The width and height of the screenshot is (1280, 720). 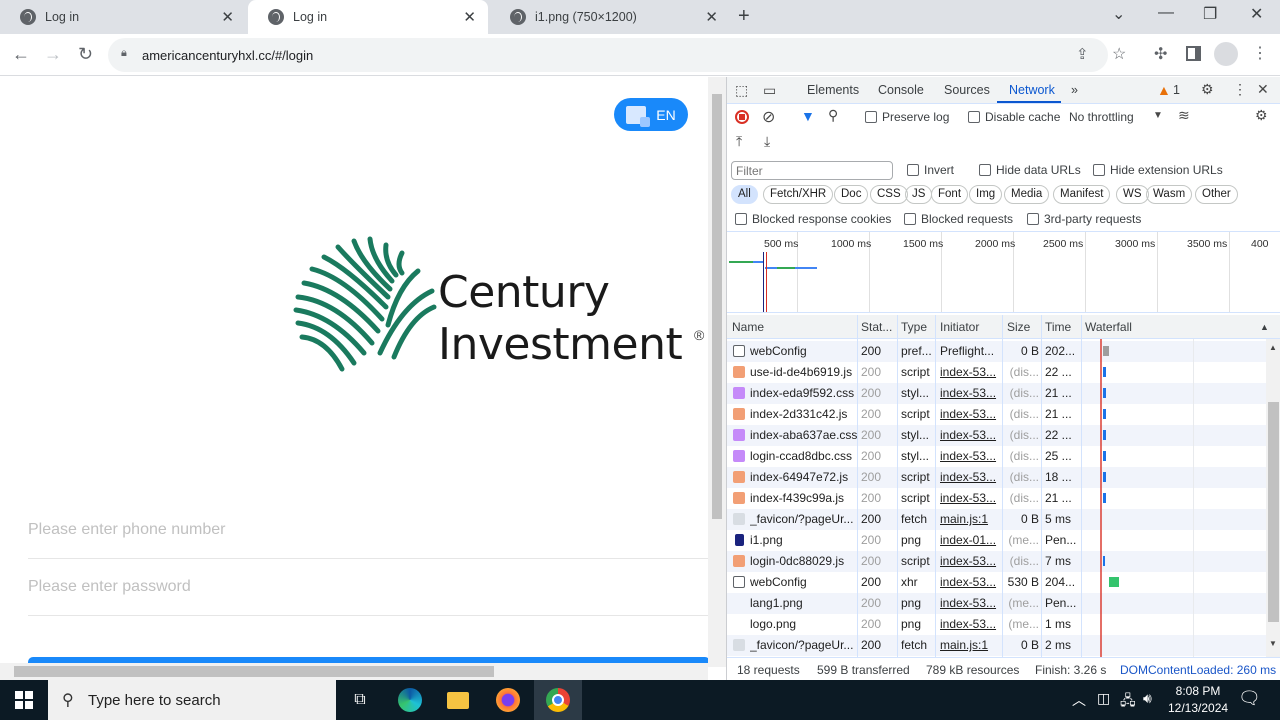 What do you see at coordinates (617, 55) in the screenshot?
I see `address-bar: 🔒︎ americancenturyhxl.cc/#/login ⇪ ☆` at bounding box center [617, 55].